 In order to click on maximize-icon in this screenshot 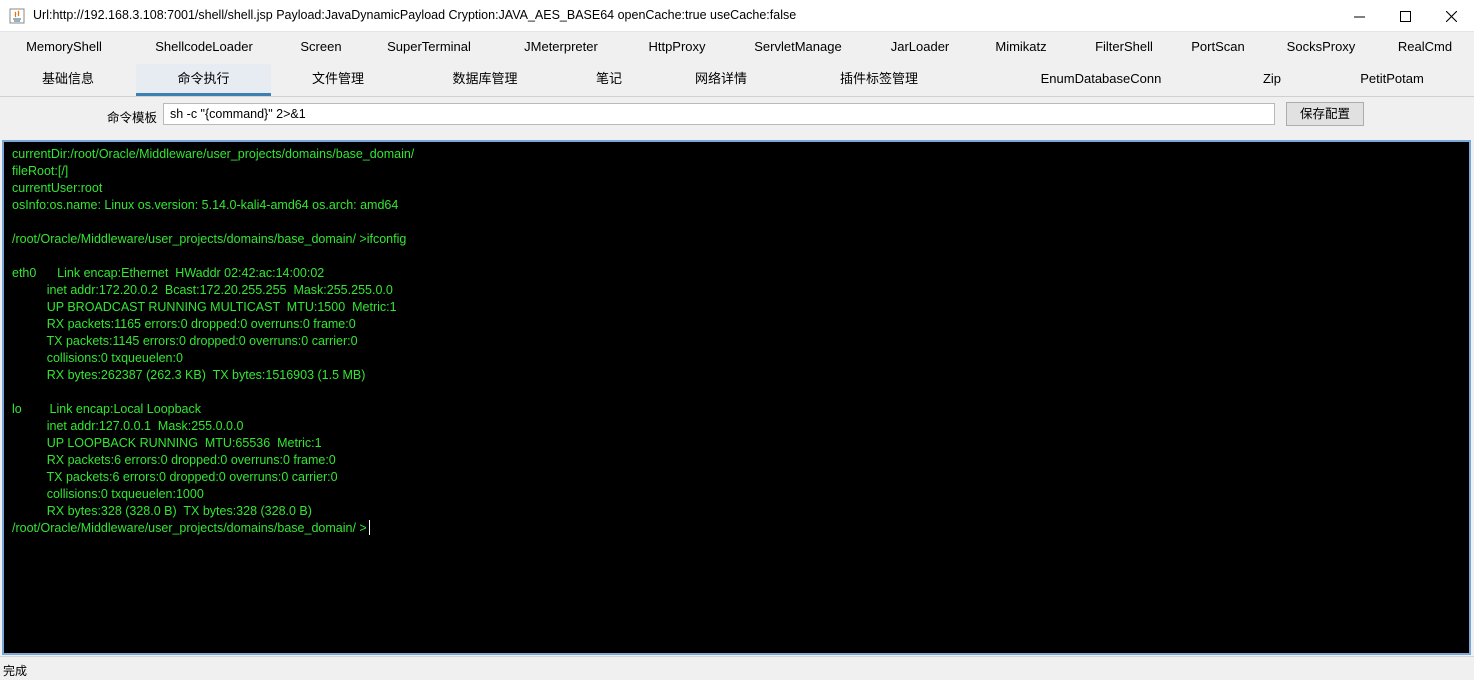, I will do `click(1405, 16)`.